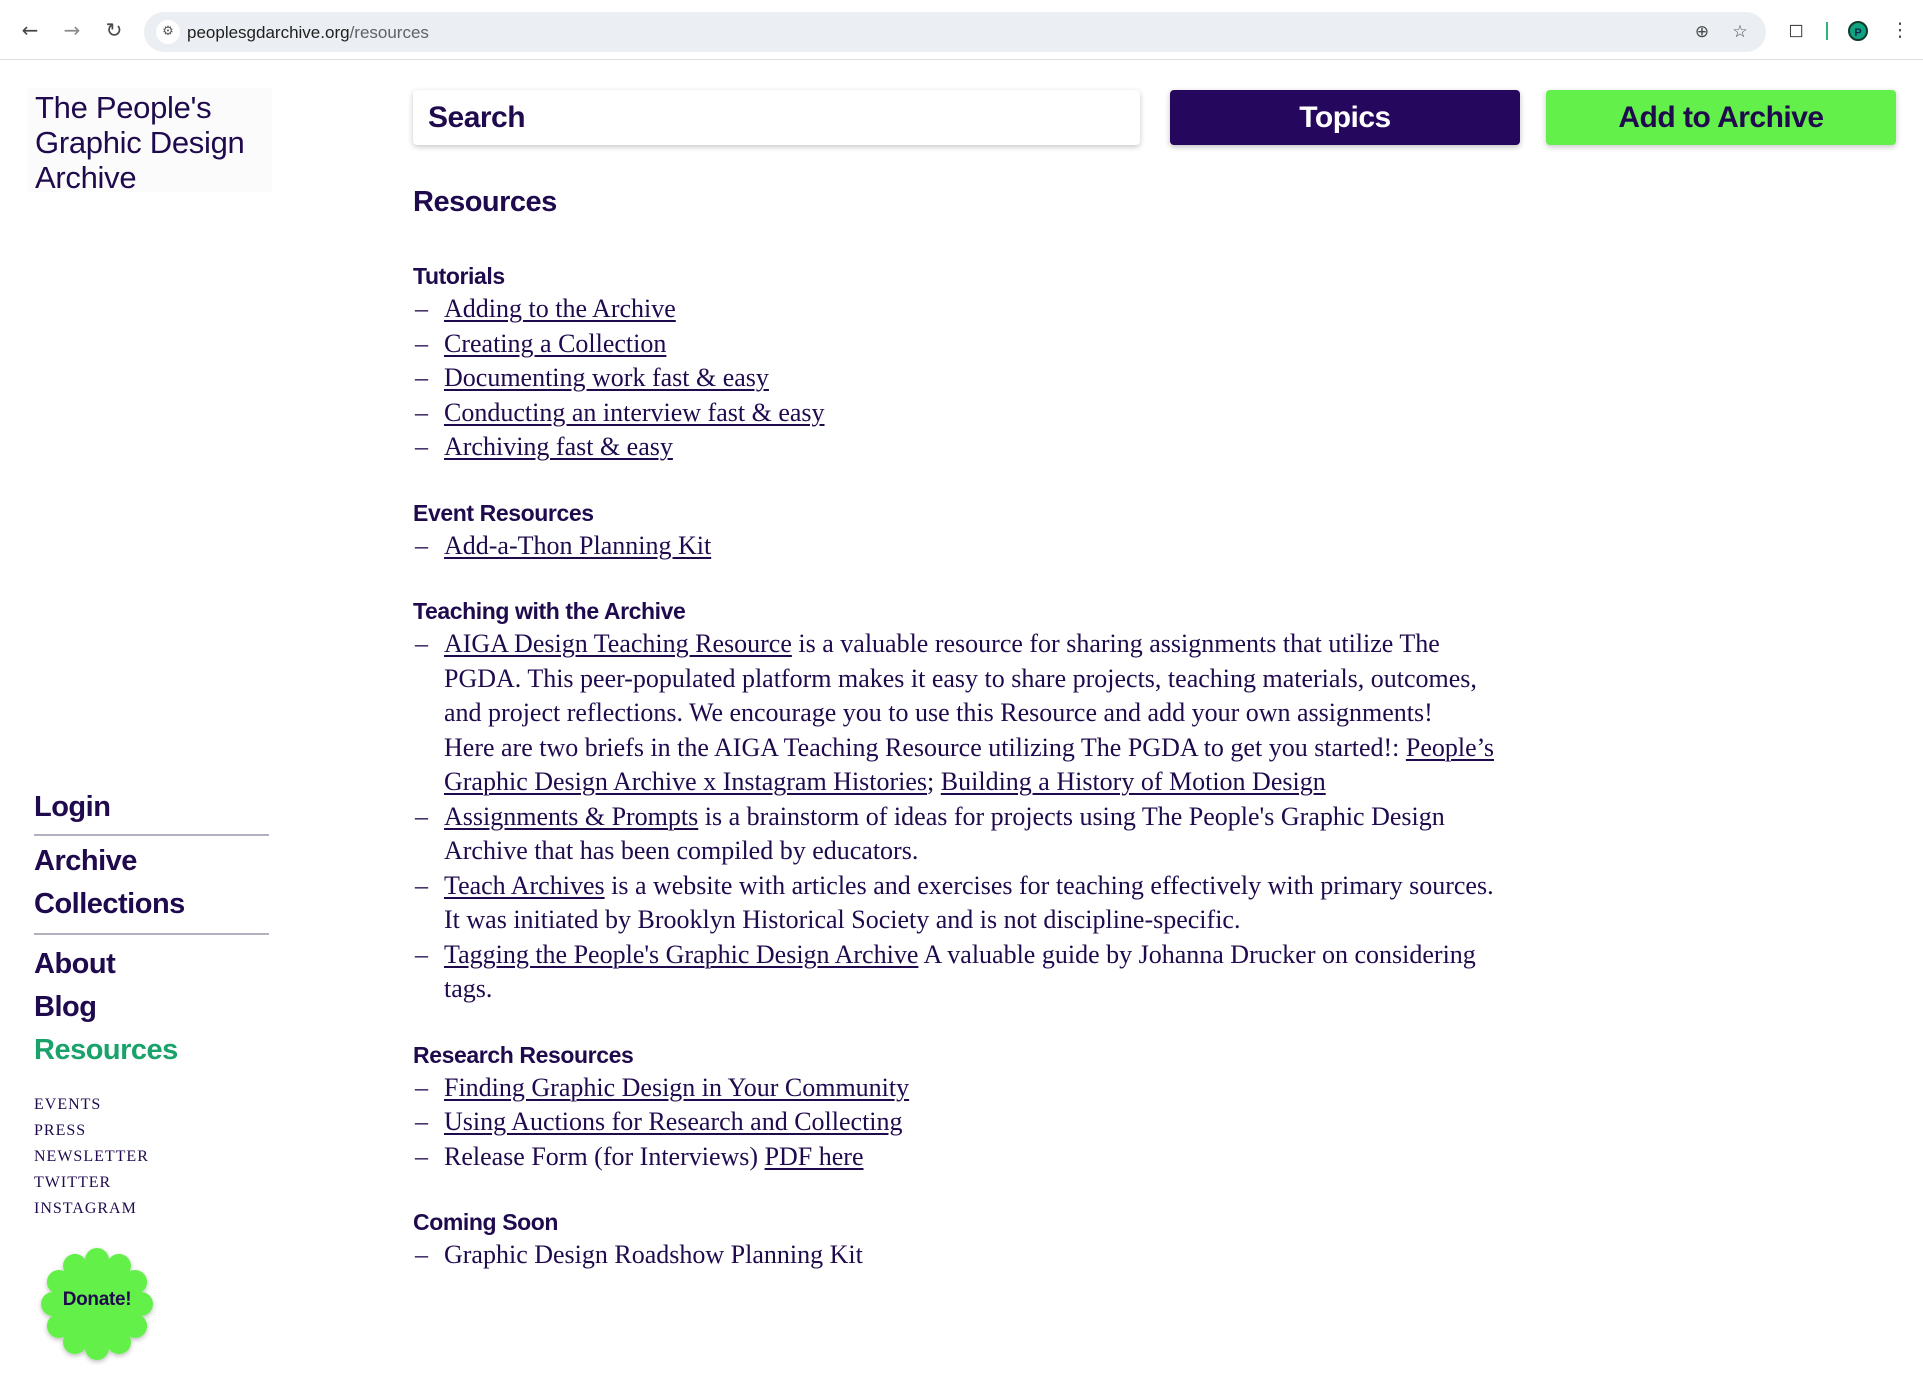 This screenshot has height=1395, width=1923. Describe the element at coordinates (958, 447) in the screenshot. I see `list-item: Archiving fast & easy` at that location.